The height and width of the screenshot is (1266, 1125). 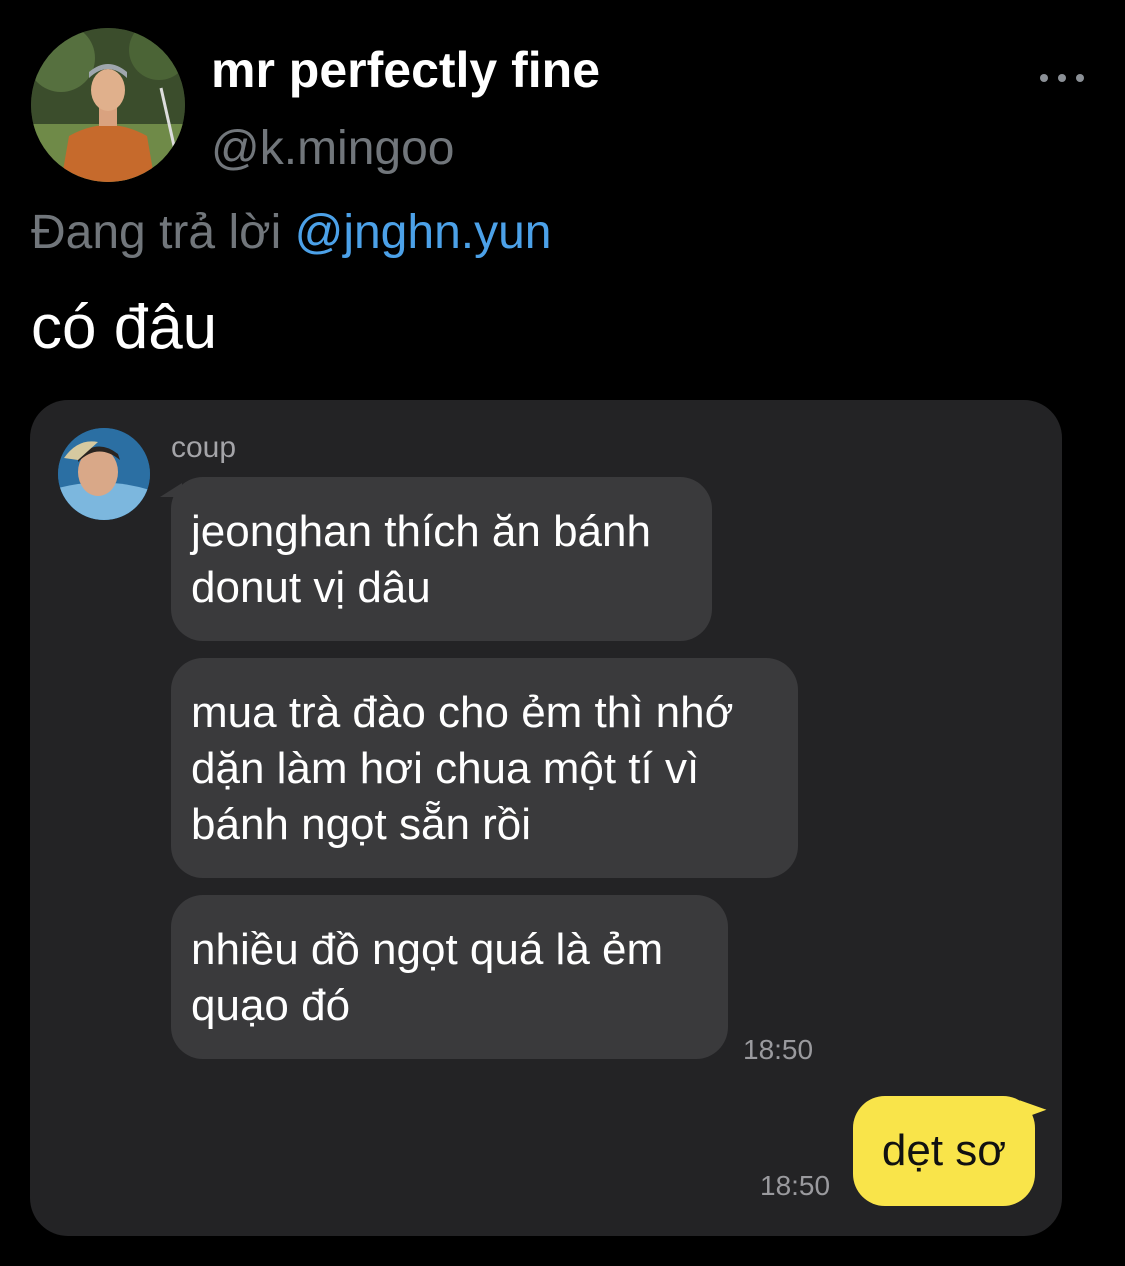 I want to click on more-horizontal-icon, so click(x=1062, y=78).